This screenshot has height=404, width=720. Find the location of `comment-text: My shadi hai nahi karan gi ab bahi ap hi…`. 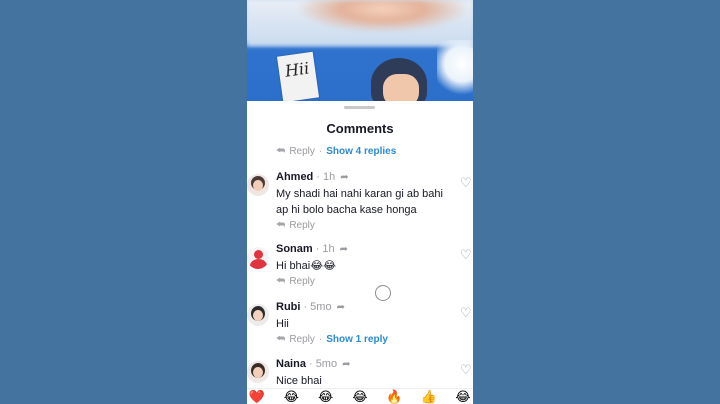

comment-text: My shadi hai nahi karan gi ab bahi ap hi… is located at coordinates (359, 202).